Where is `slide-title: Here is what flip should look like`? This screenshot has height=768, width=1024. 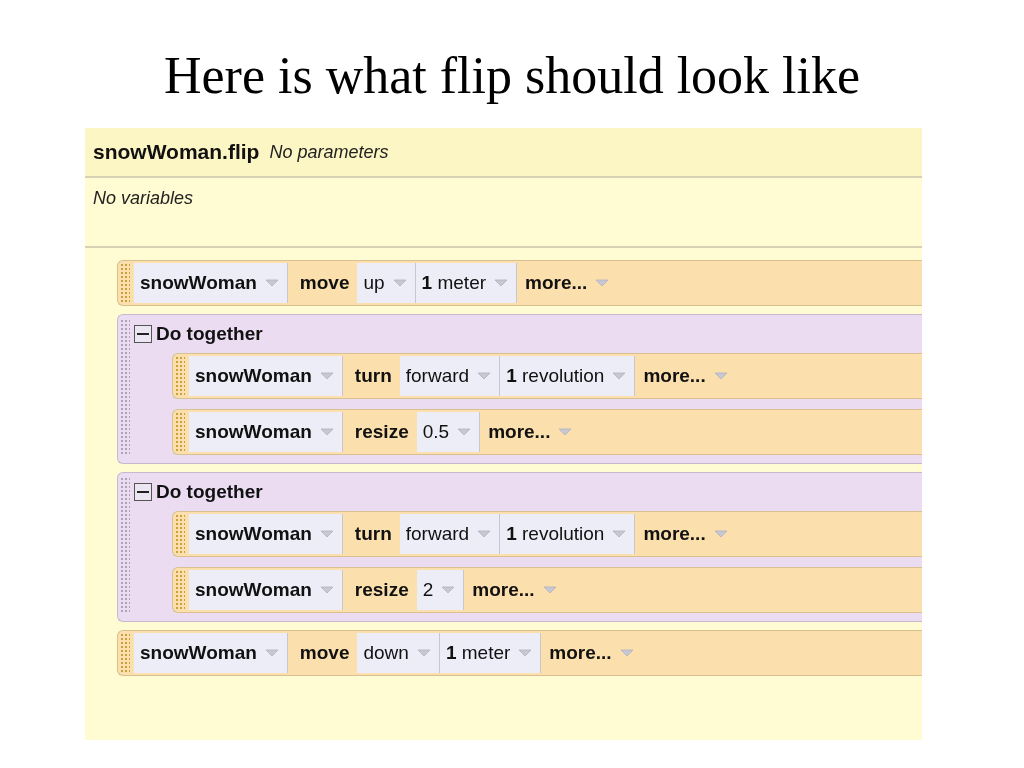 slide-title: Here is what flip should look like is located at coordinates (512, 76).